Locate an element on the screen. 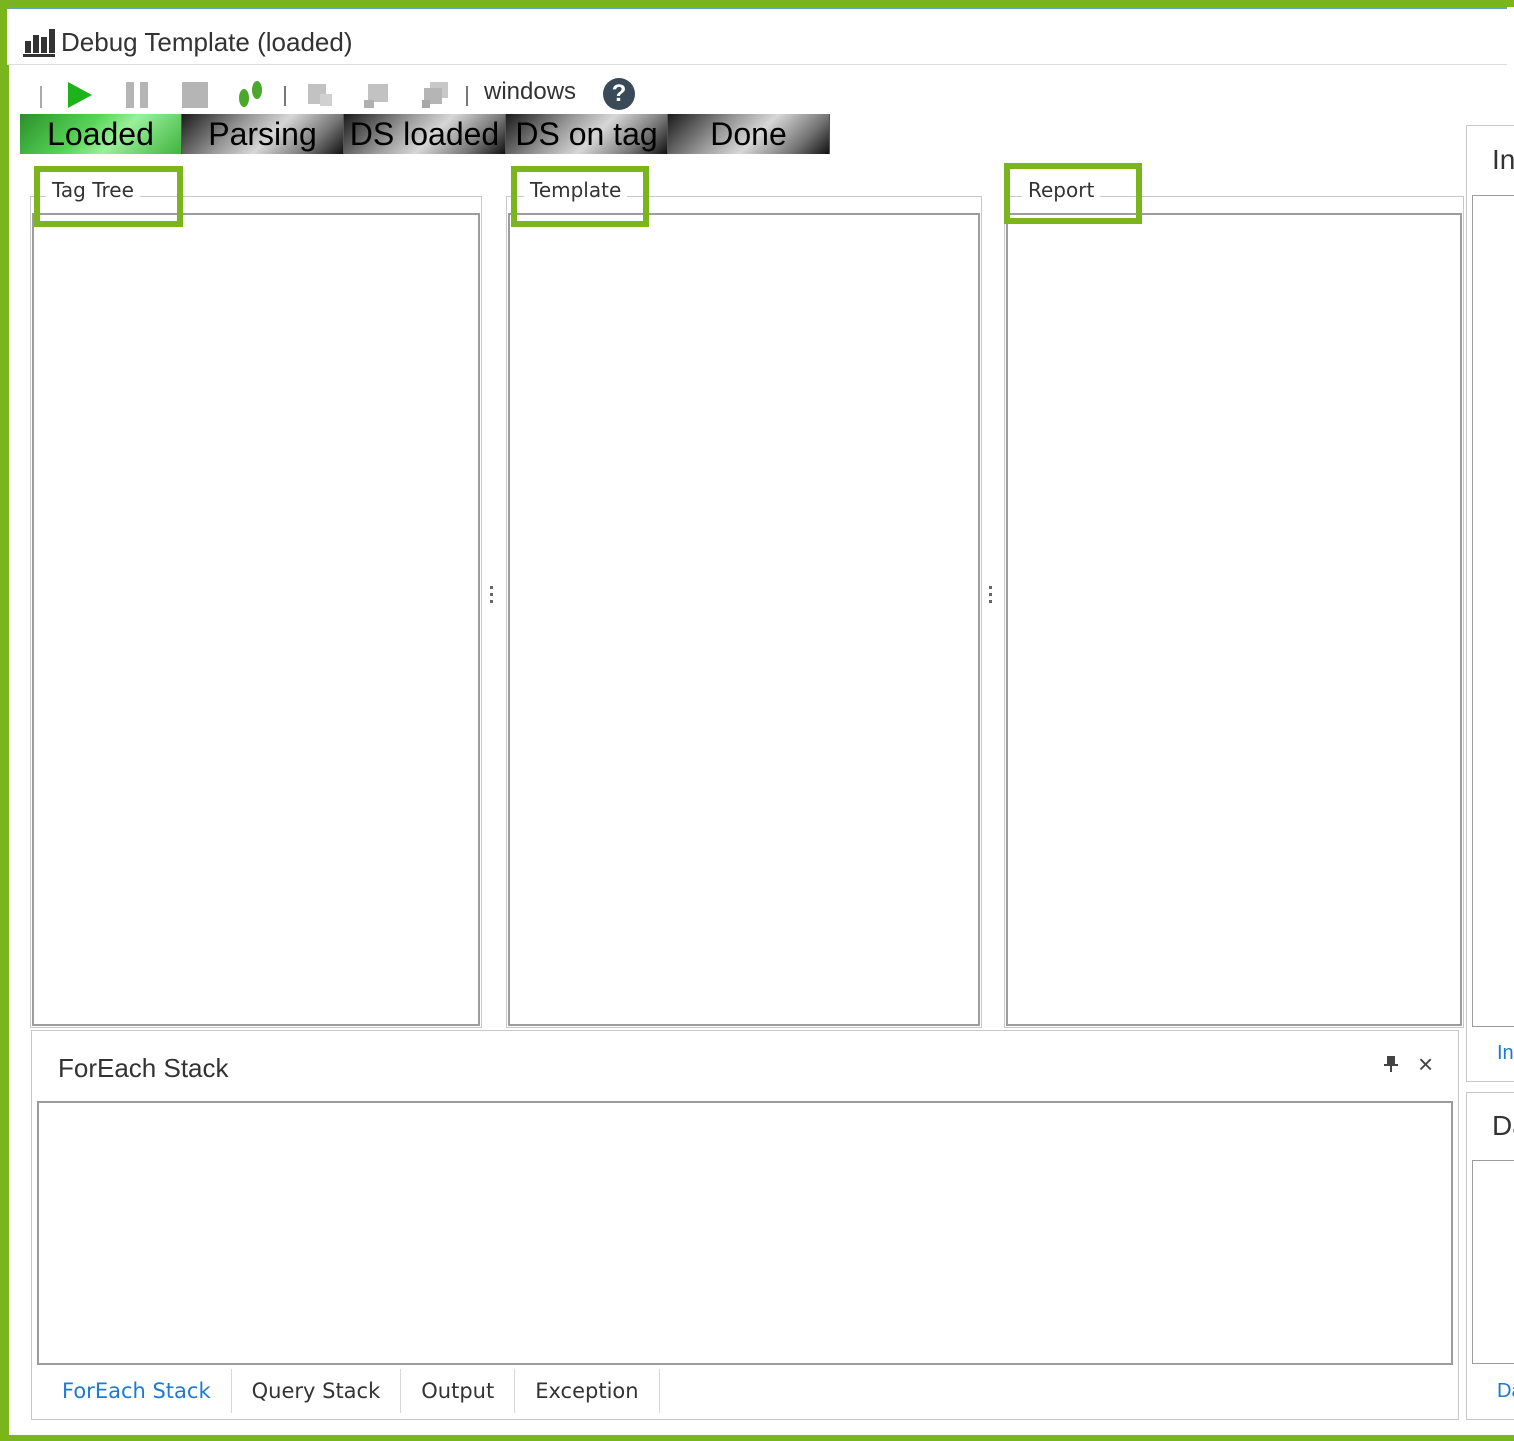 This screenshot has height=1441, width=1514. template-highlight is located at coordinates (580, 196).